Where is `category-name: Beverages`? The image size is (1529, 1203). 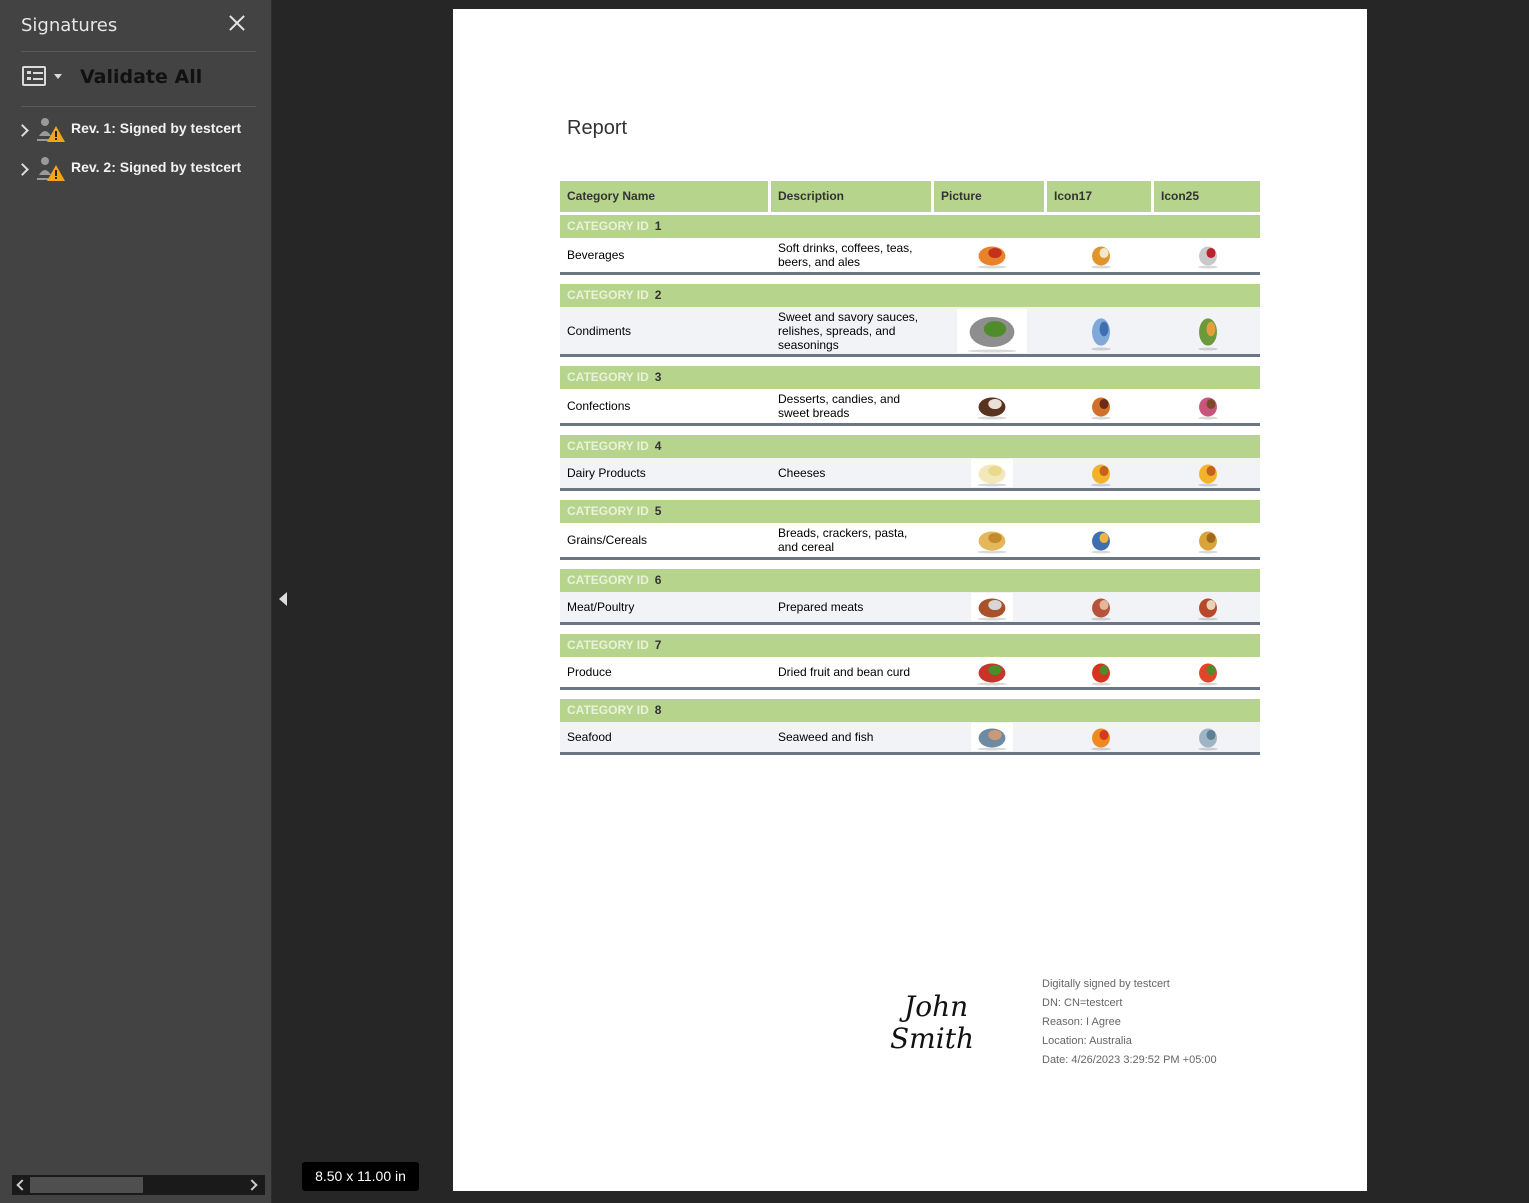 category-name: Beverages is located at coordinates (596, 255).